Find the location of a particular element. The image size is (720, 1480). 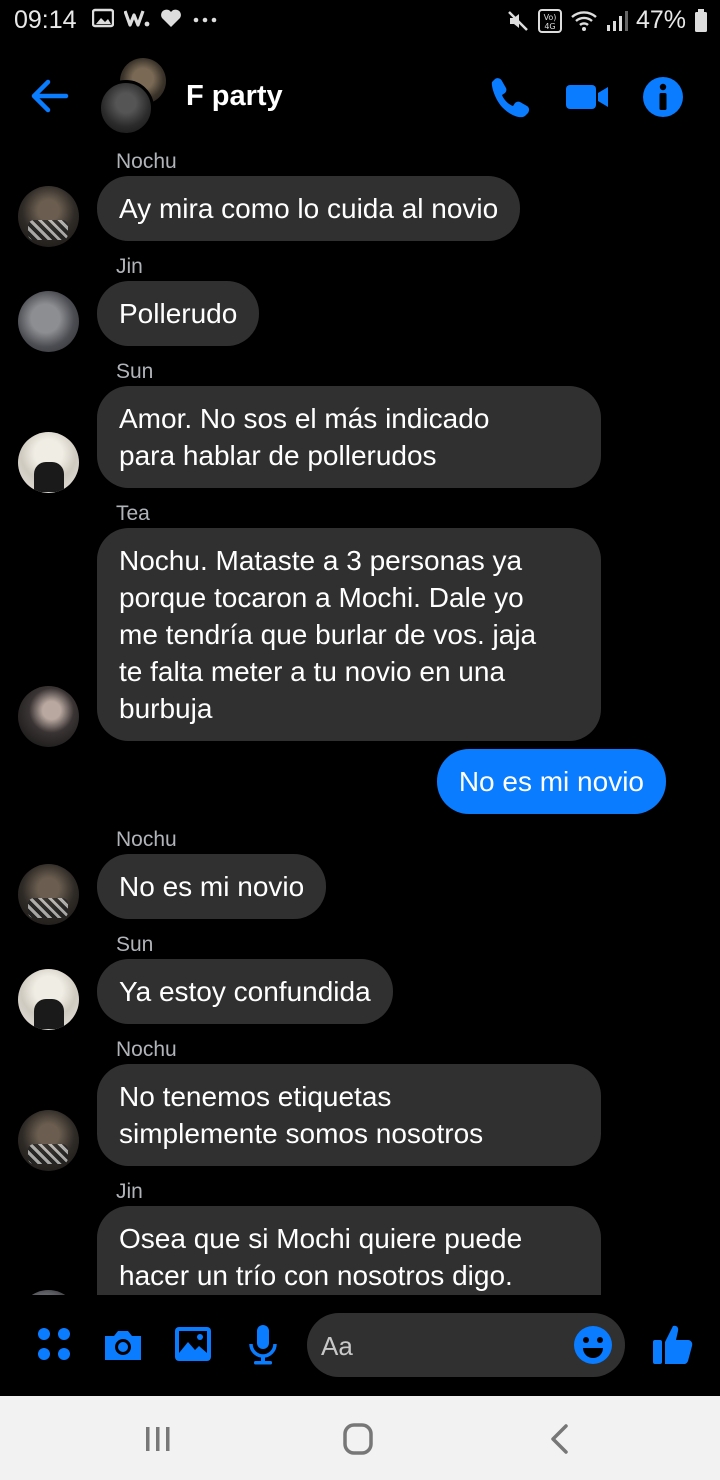

svg-text: Vo) is located at coordinates (550, 17).